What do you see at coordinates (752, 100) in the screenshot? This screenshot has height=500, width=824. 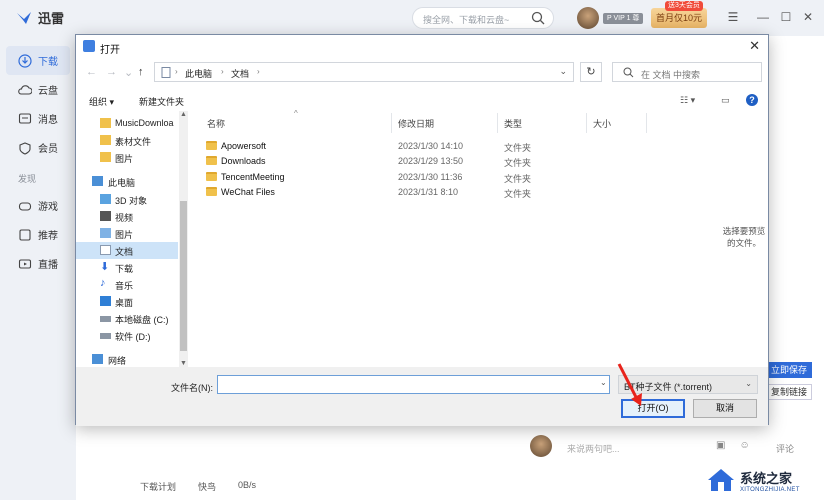 I see `help-icon: ?` at bounding box center [752, 100].